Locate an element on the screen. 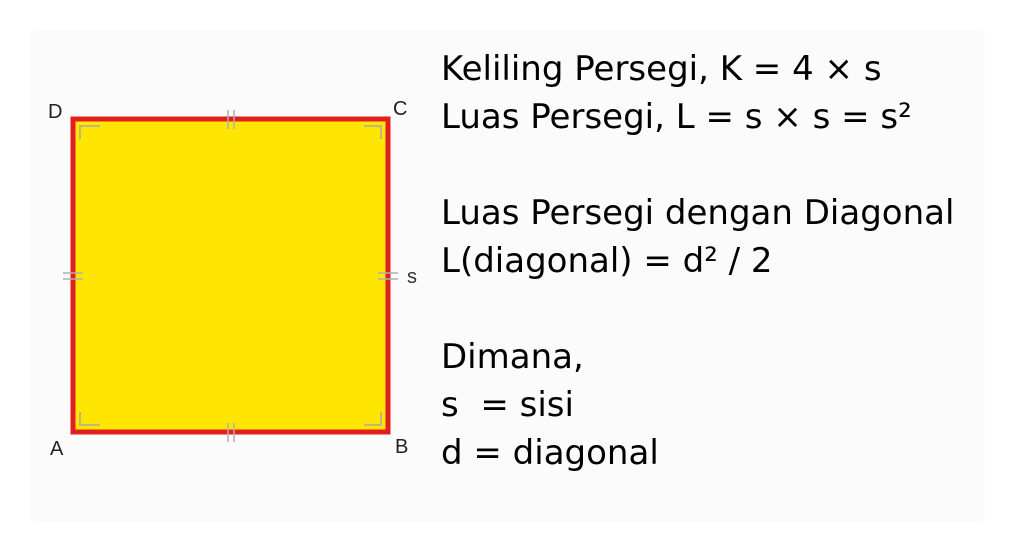 The image size is (1012, 551). diagonal-area-heading: Luas Persegi dengan Diagonal is located at coordinates (698, 213).